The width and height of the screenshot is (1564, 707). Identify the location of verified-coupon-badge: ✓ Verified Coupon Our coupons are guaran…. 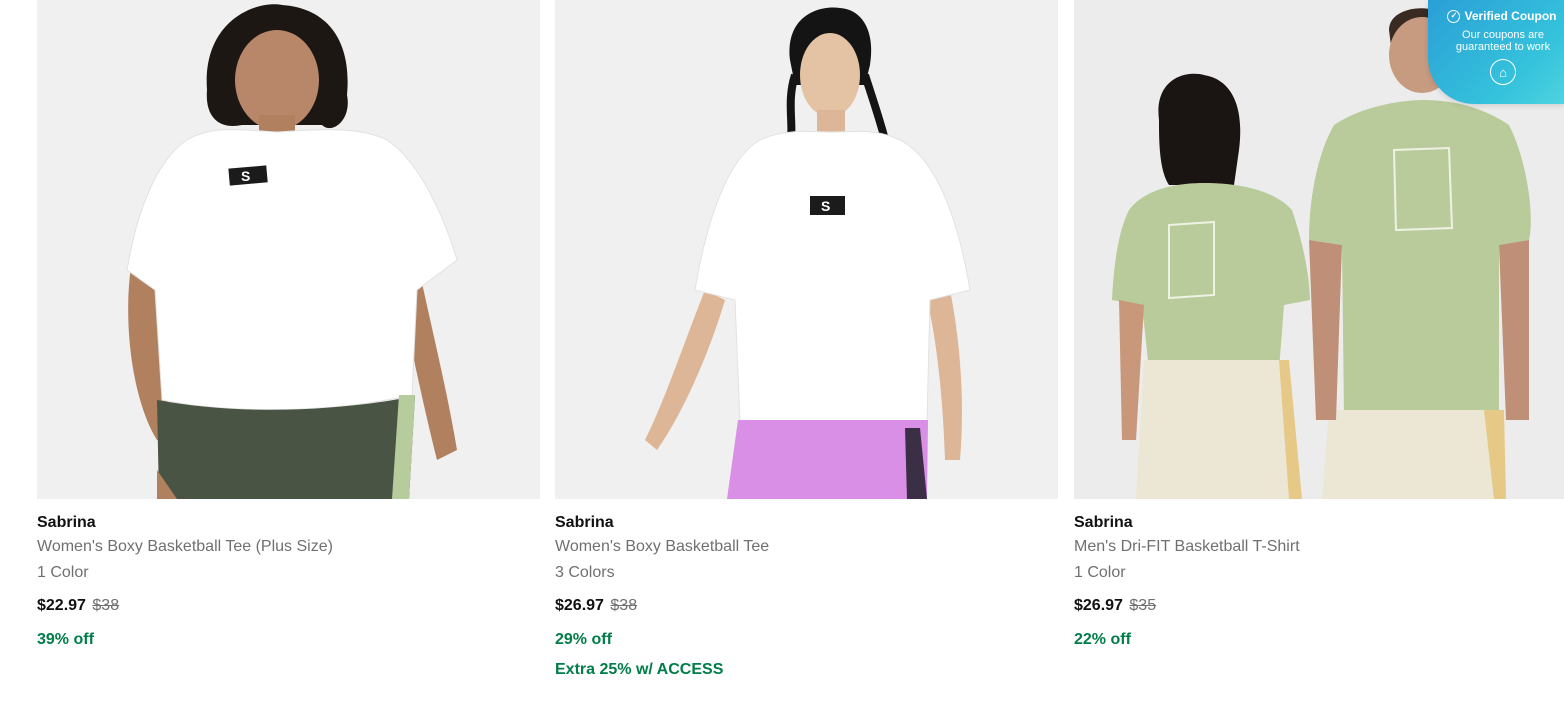
(1496, 52).